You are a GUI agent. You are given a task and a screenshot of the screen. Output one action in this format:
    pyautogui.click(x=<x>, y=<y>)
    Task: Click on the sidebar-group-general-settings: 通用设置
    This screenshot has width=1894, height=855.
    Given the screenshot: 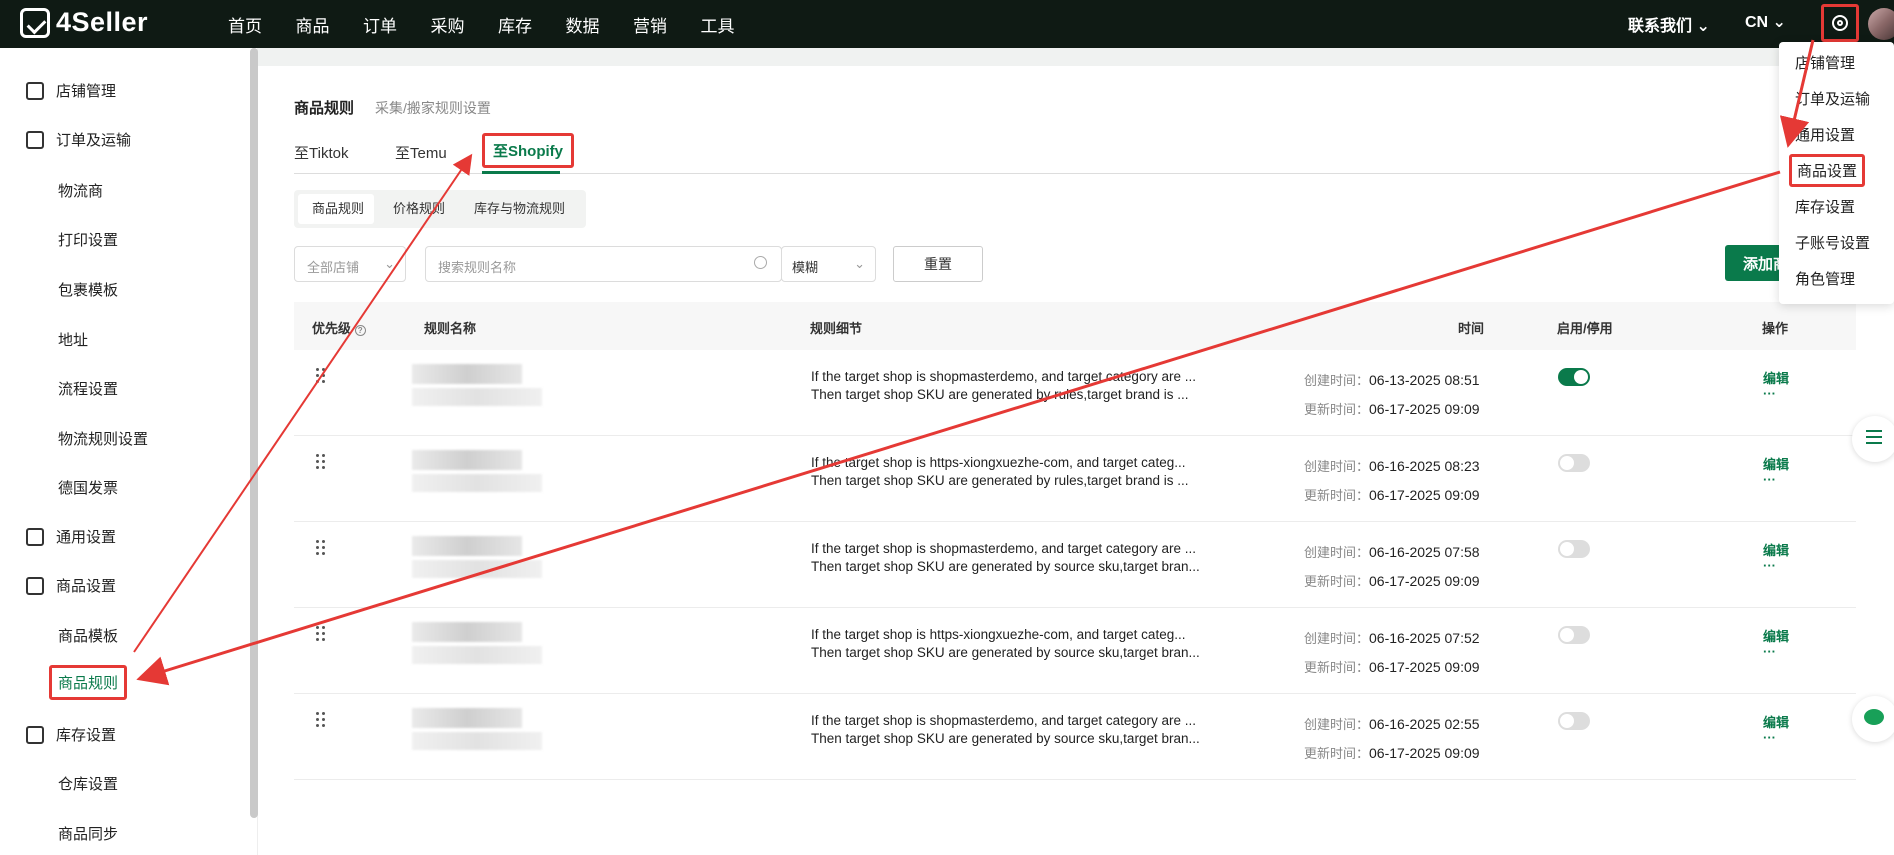 What is the action you would take?
    pyautogui.click(x=71, y=536)
    